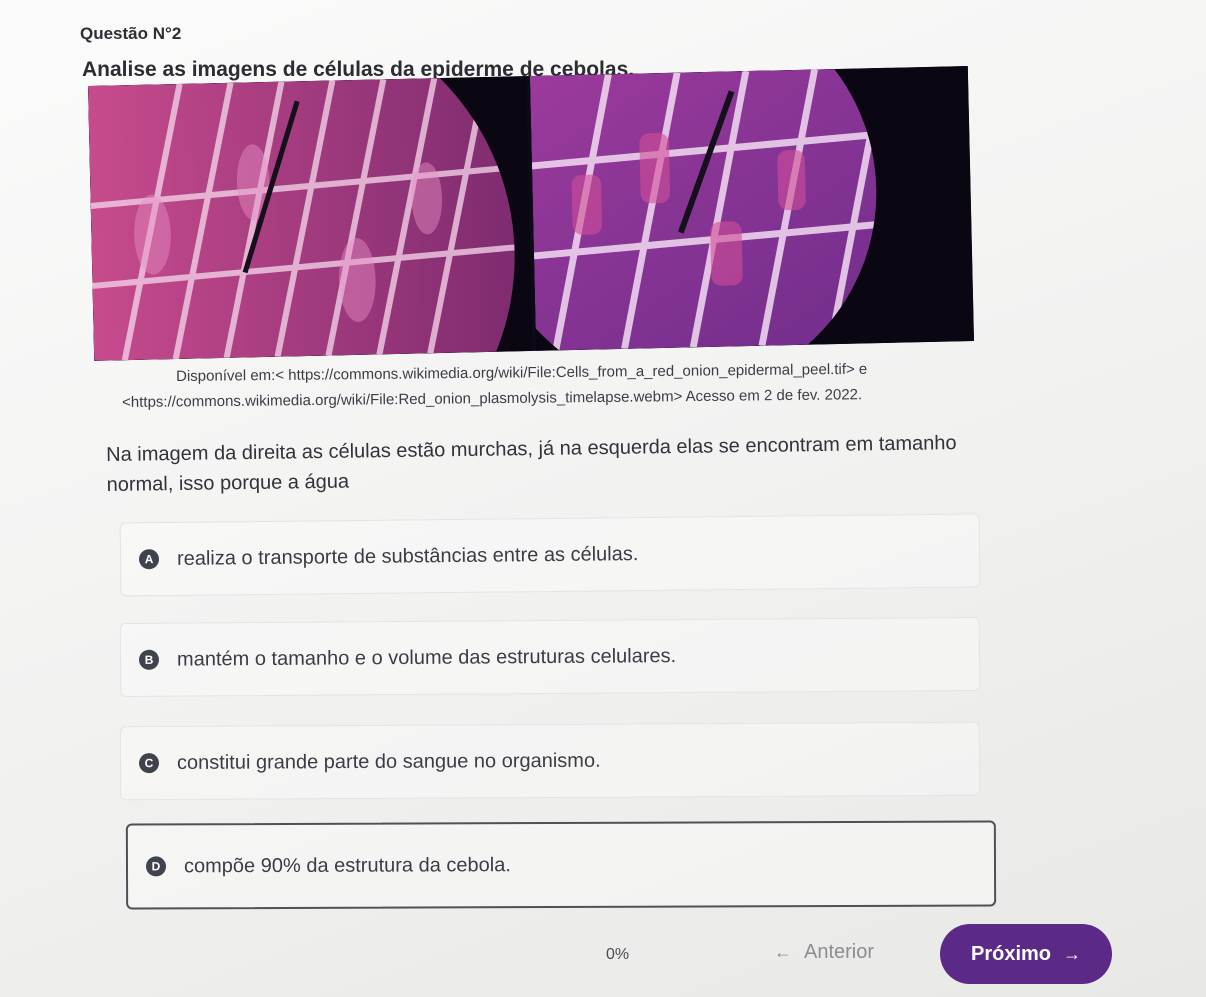 This screenshot has width=1206, height=997. What do you see at coordinates (149, 559) in the screenshot?
I see `option-letter-a: A` at bounding box center [149, 559].